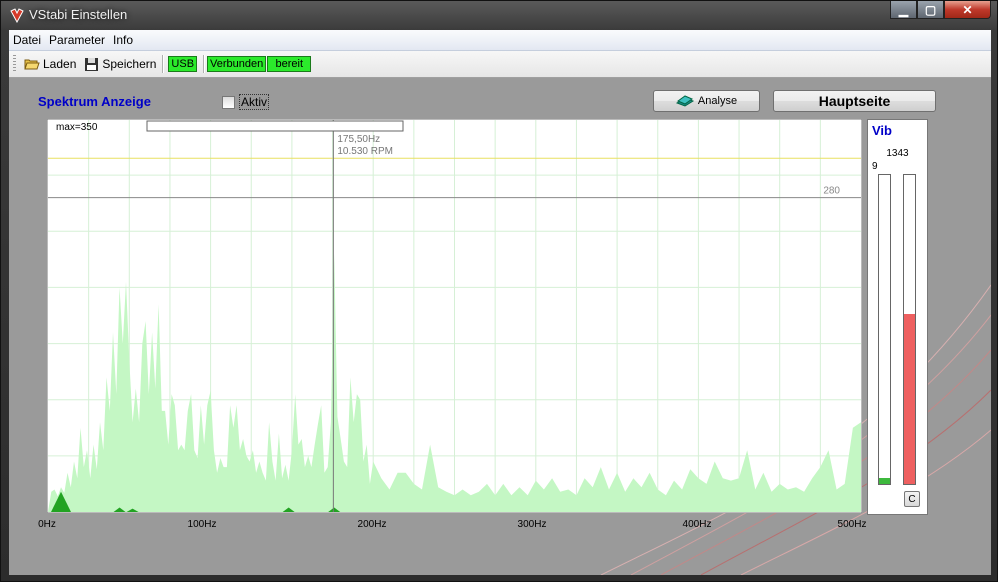 The width and height of the screenshot is (998, 582). What do you see at coordinates (77, 40) in the screenshot?
I see `menu-parameter: Parameter` at bounding box center [77, 40].